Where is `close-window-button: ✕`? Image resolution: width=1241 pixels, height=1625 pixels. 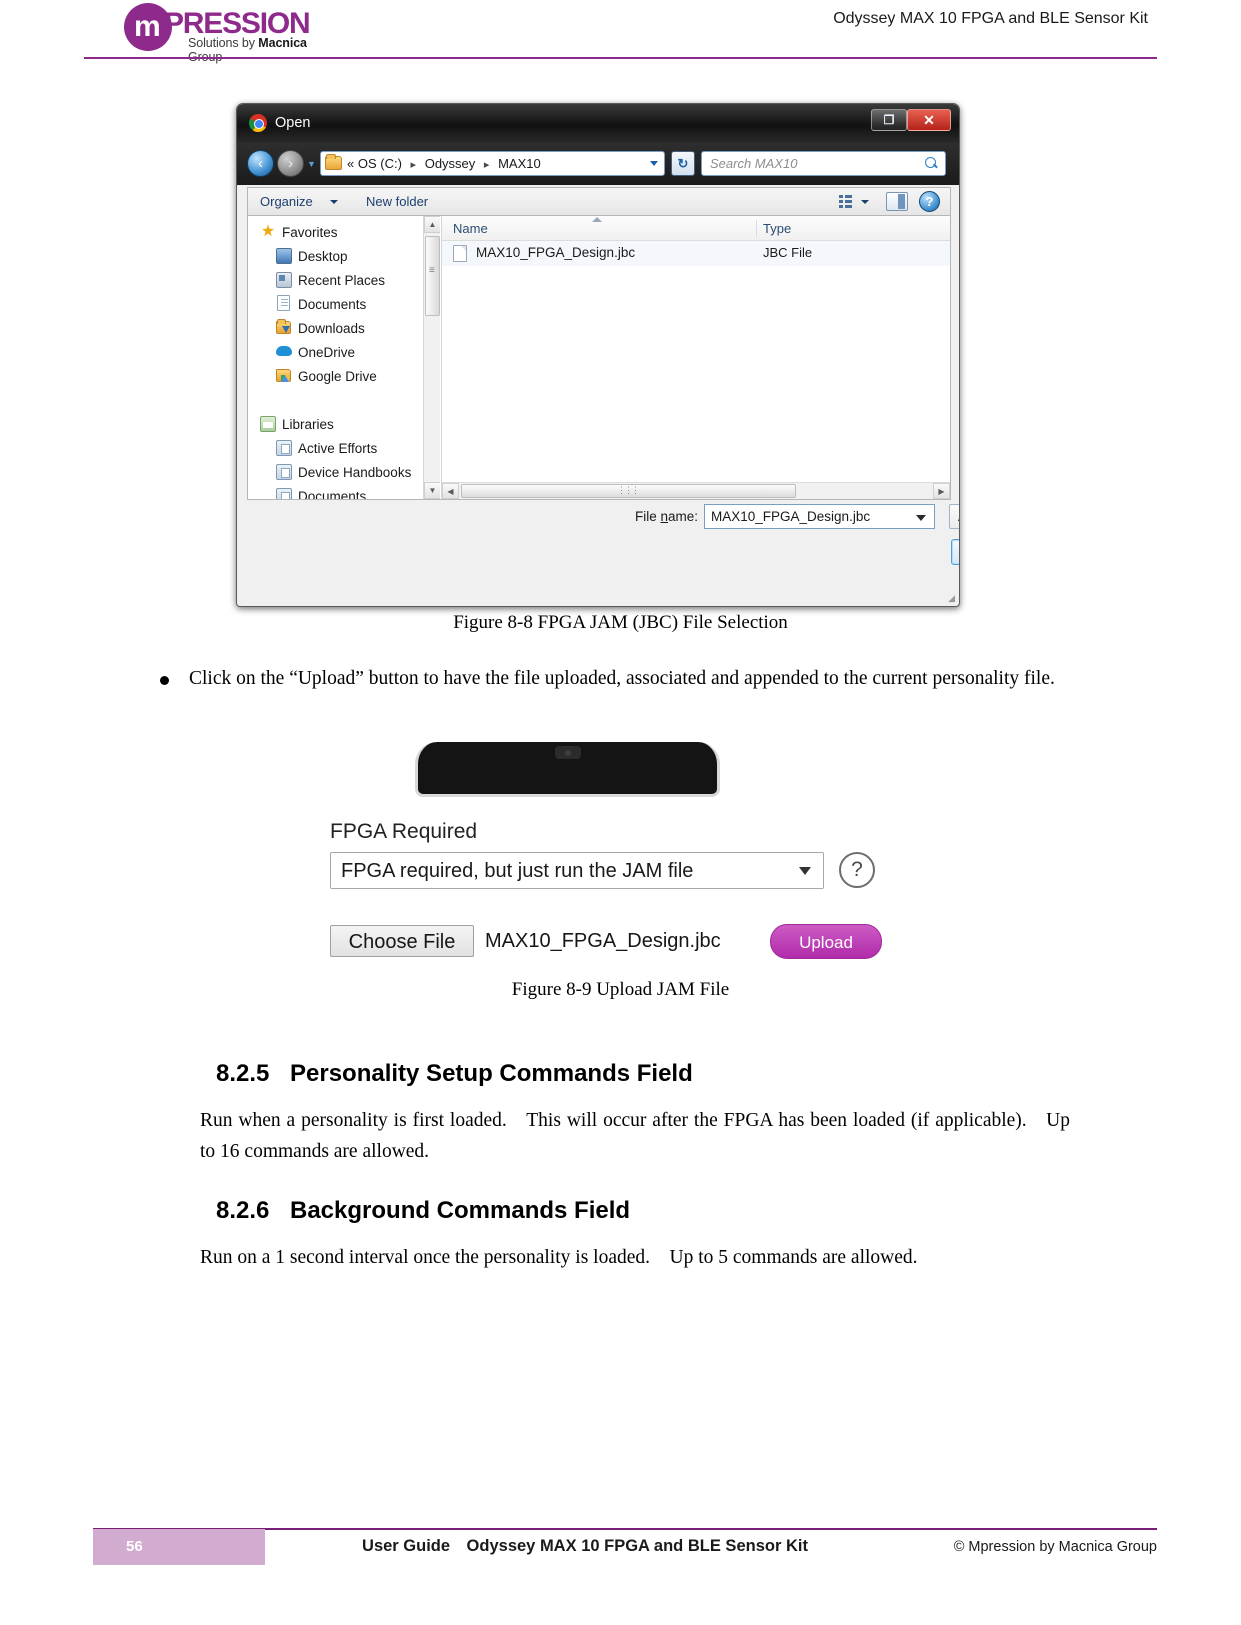 close-window-button: ✕ is located at coordinates (929, 120).